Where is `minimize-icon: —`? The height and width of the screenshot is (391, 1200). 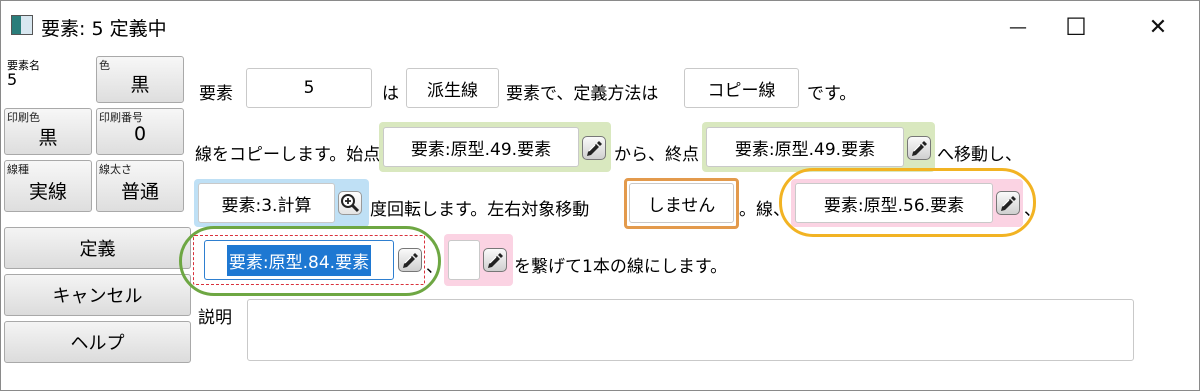 minimize-icon: — is located at coordinates (1018, 27).